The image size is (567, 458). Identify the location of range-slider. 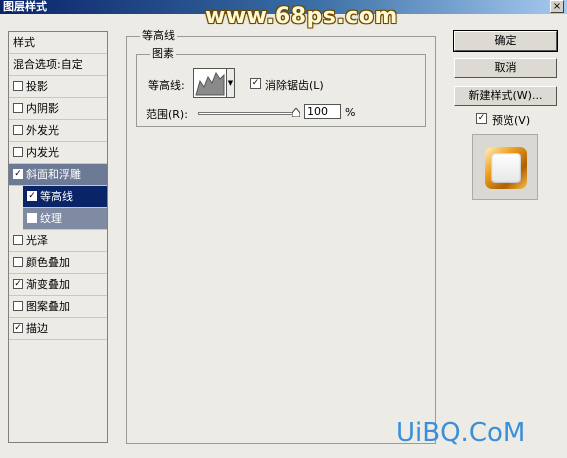
(249, 113).